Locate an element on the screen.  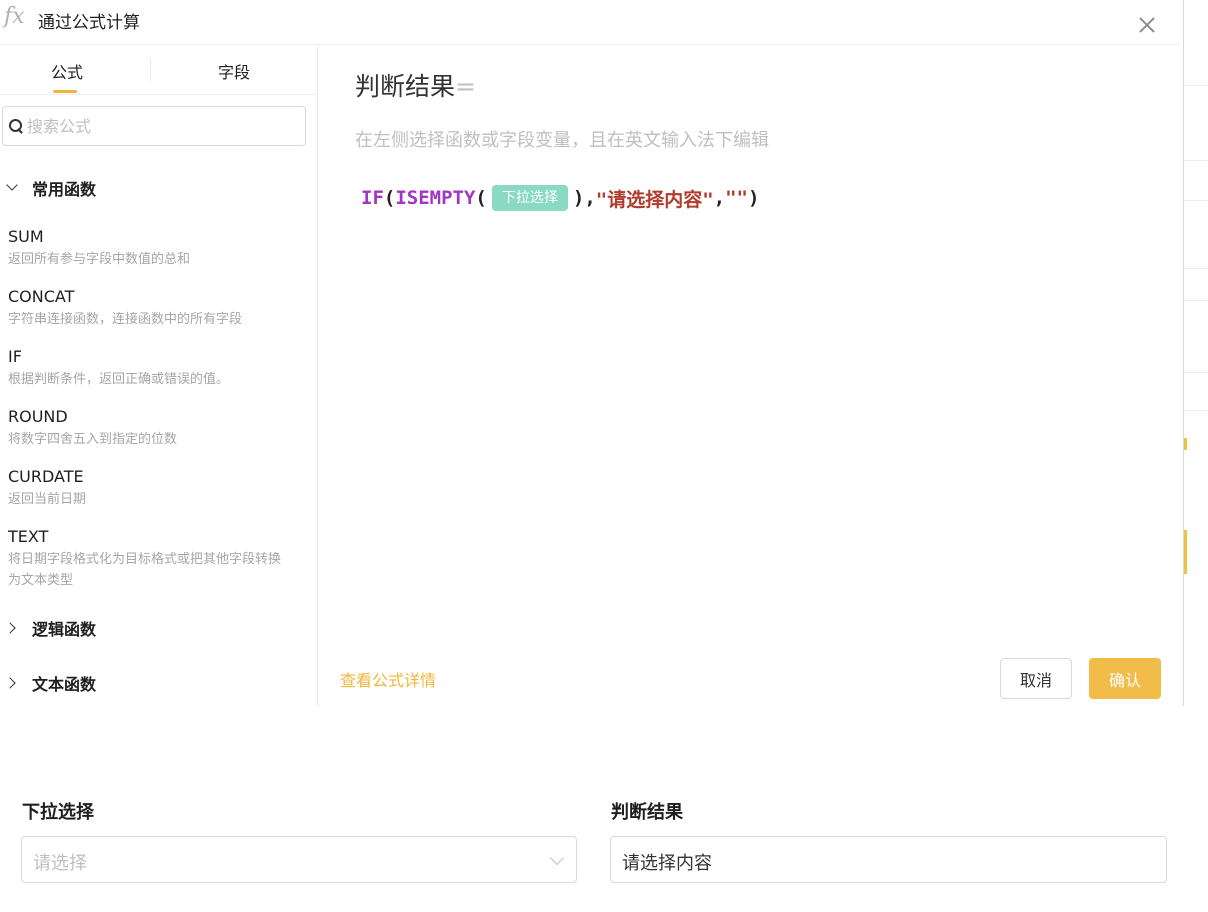
group-label: 常用函数 is located at coordinates (64, 189).